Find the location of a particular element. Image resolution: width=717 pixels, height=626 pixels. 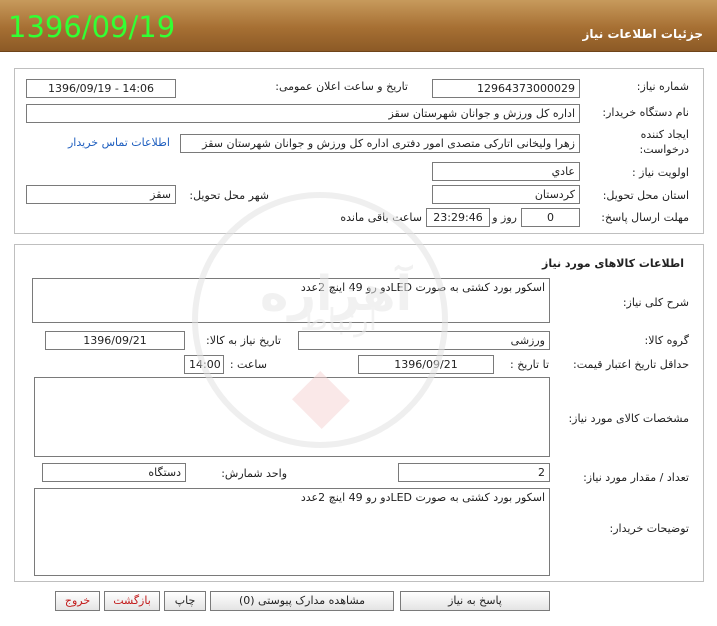

creator-label-line1: ایجاد کننده is located at coordinates (664, 134).